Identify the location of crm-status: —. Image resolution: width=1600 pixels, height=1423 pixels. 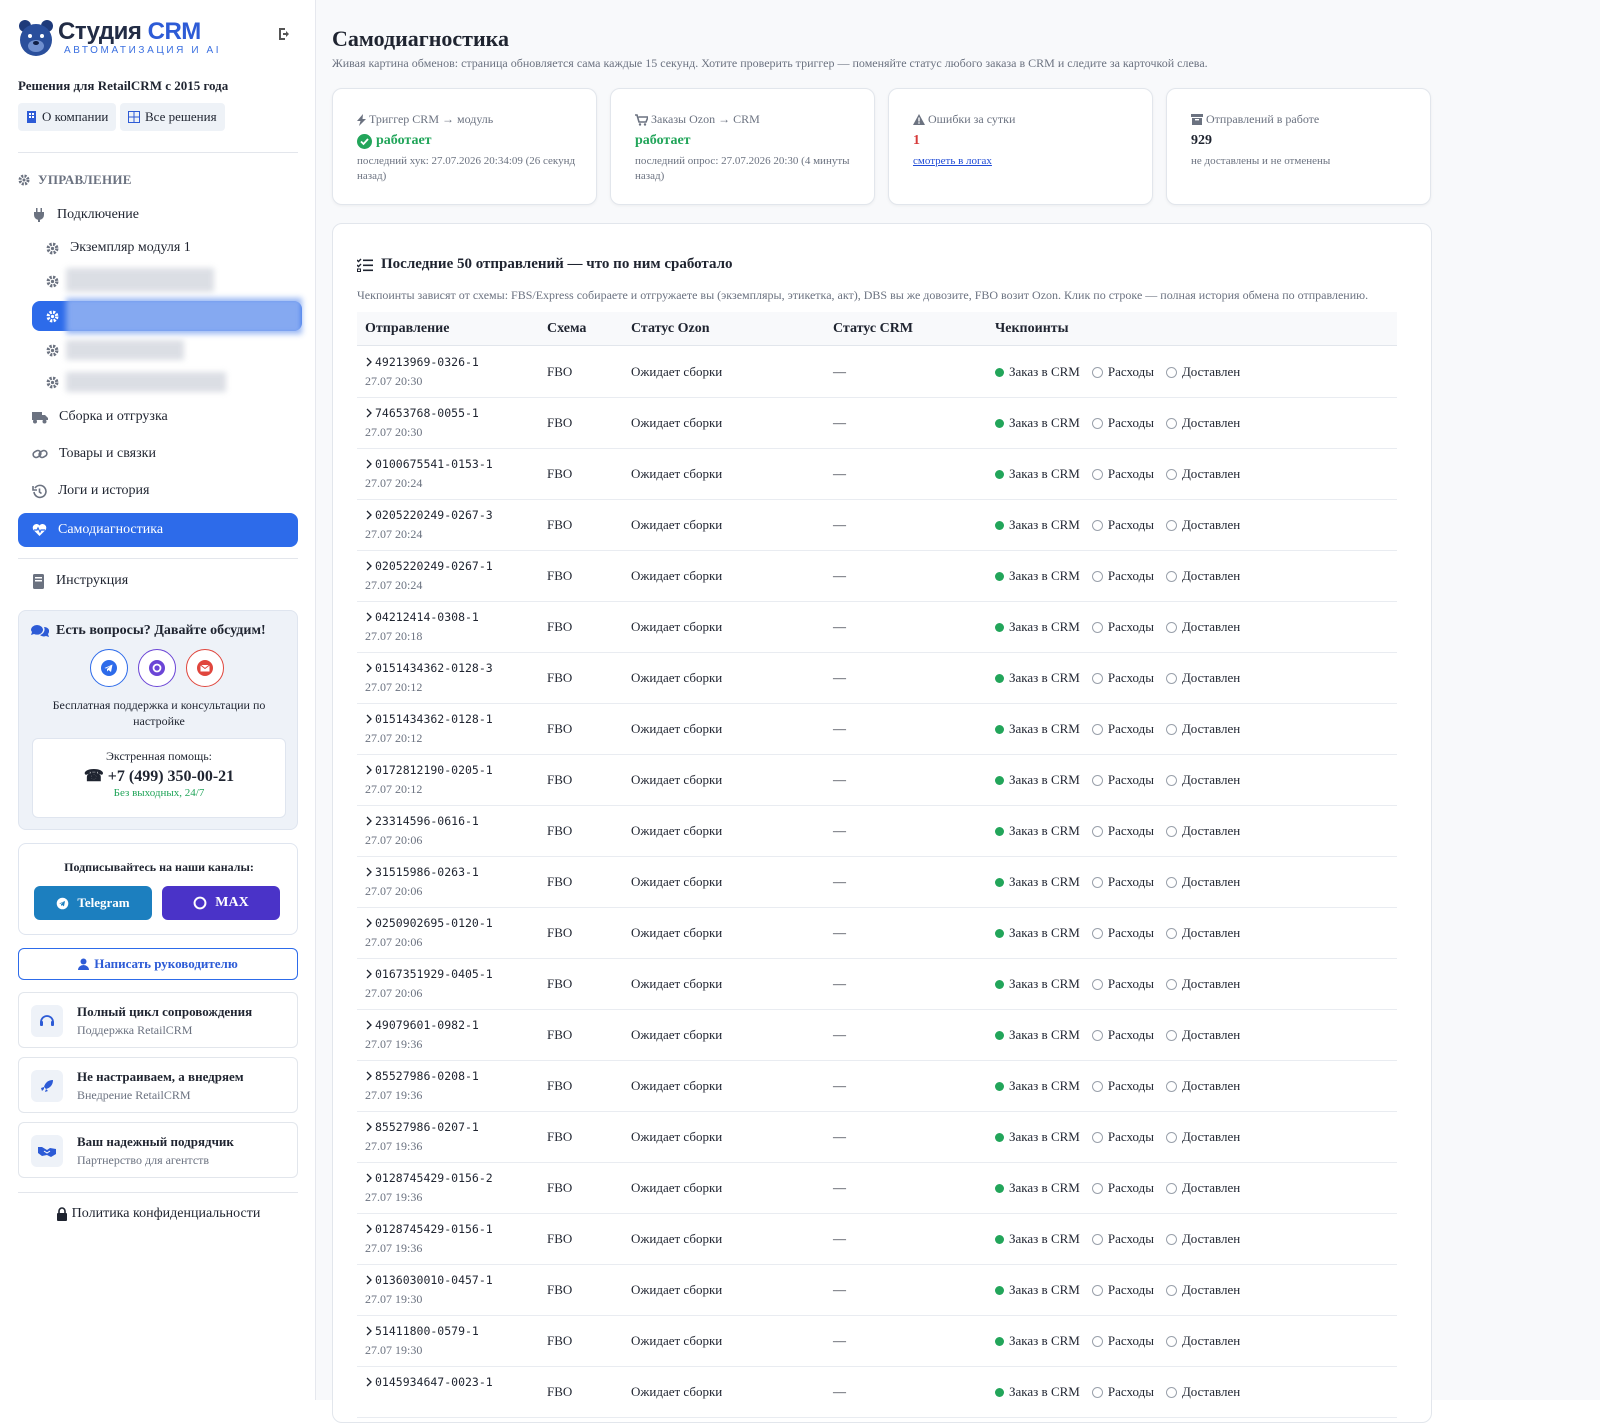
(839, 1289).